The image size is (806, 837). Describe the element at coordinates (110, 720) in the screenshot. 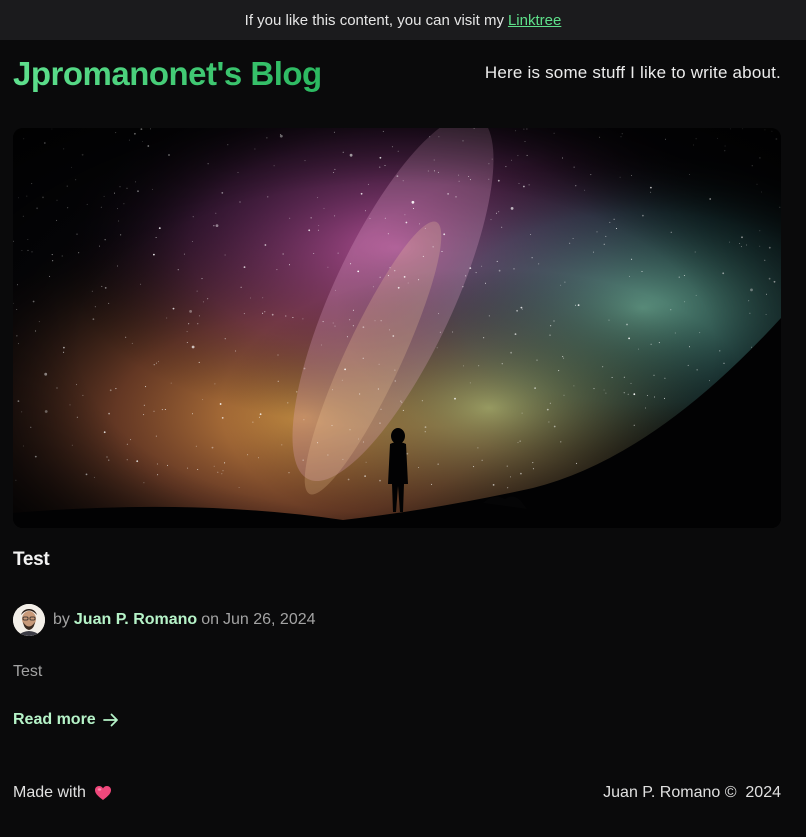

I see `arrow-right-icon` at that location.